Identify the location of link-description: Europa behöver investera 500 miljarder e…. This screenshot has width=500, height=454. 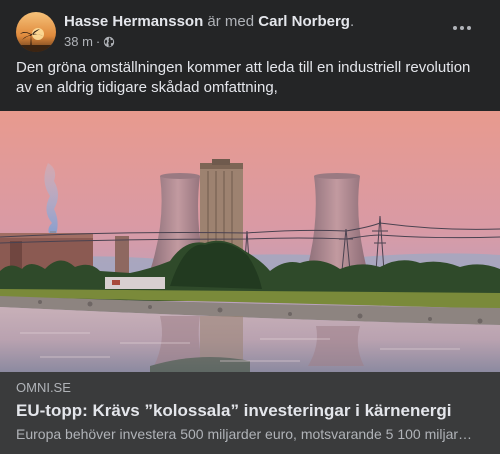
(246, 434).